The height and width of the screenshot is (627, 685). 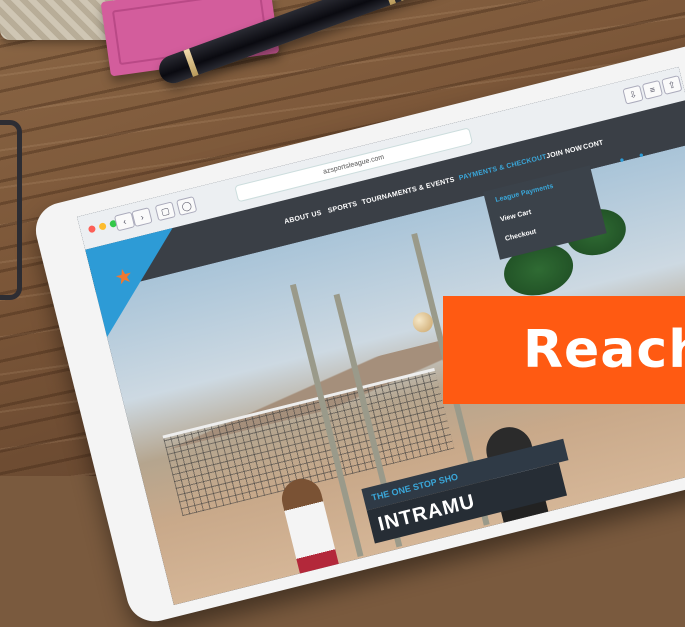 I want to click on twitter-icon: ●, so click(x=621, y=160).